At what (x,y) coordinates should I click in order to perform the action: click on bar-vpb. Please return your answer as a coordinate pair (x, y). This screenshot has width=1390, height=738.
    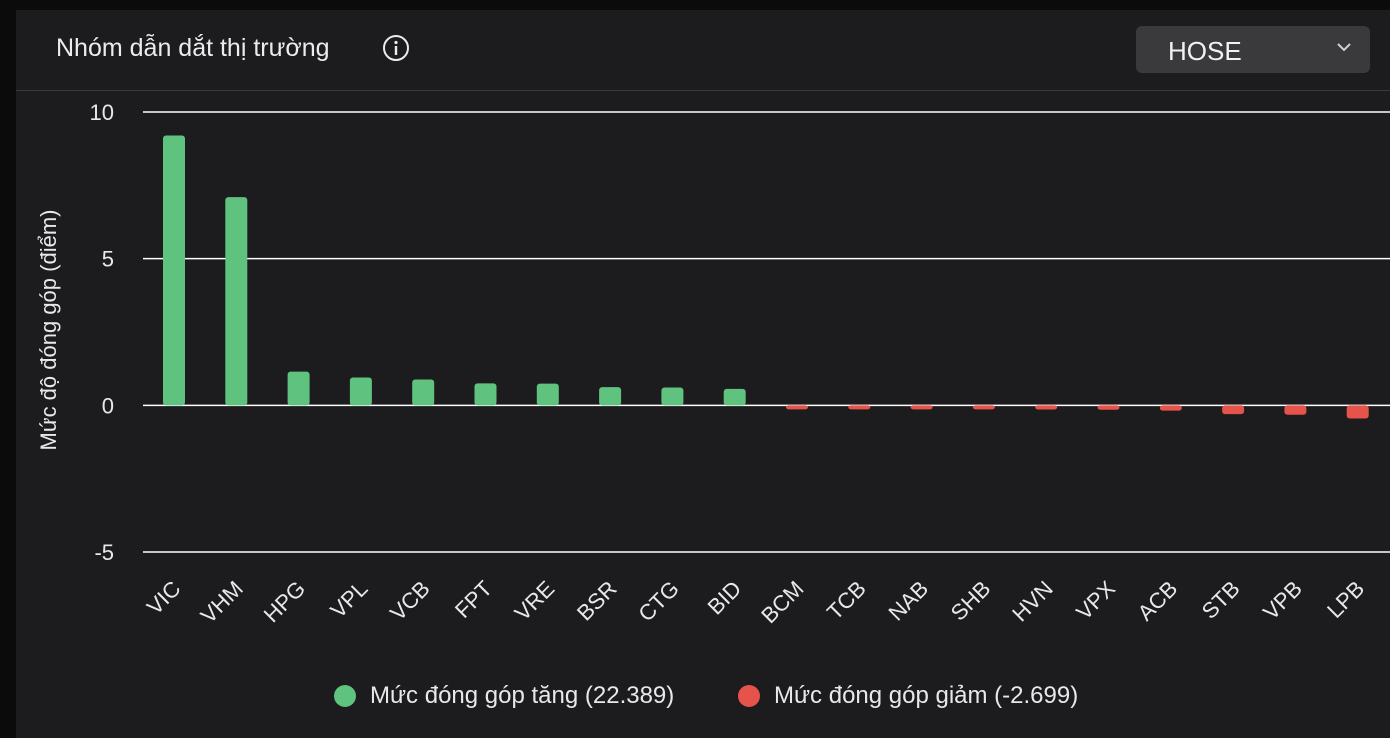
    Looking at the image, I should click on (1295, 410).